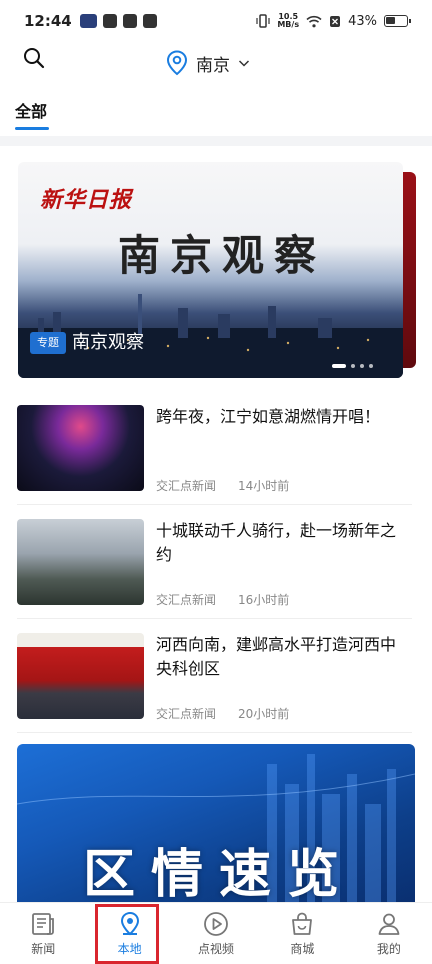 The width and height of the screenshot is (432, 964). What do you see at coordinates (276, 542) in the screenshot?
I see `news-title: 十城联动千人骑行，赴一场新年之约` at bounding box center [276, 542].